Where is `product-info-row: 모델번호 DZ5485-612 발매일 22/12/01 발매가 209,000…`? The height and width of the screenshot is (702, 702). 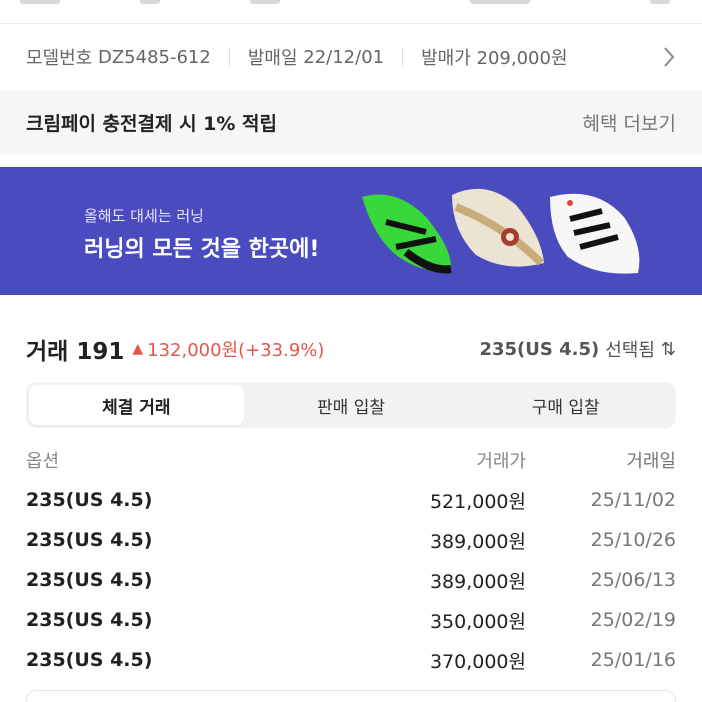
product-info-row: 모델번호 DZ5485-612 발매일 22/12/01 발매가 209,000… is located at coordinates (351, 57).